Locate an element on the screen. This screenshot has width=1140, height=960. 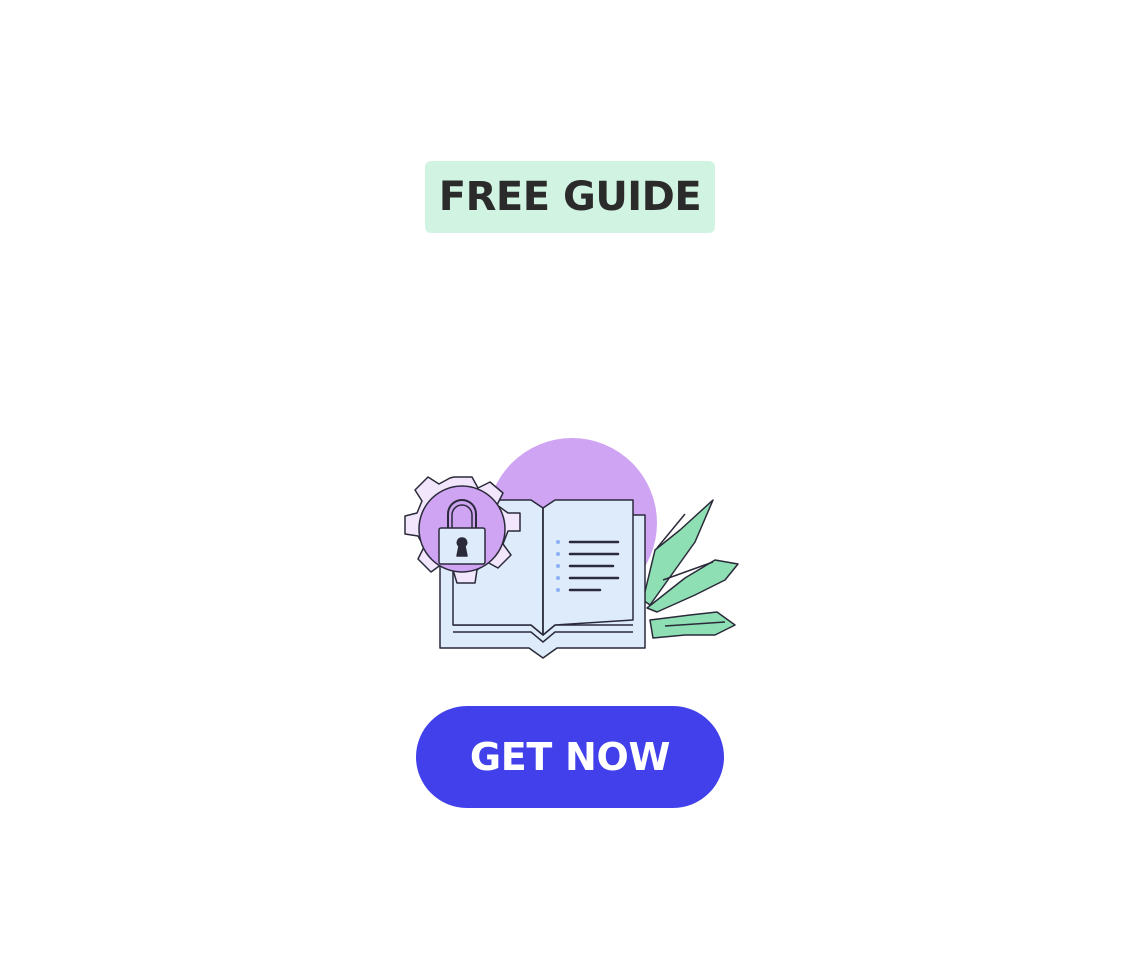
free-guide-label: FREE GUIDE is located at coordinates (570, 197).